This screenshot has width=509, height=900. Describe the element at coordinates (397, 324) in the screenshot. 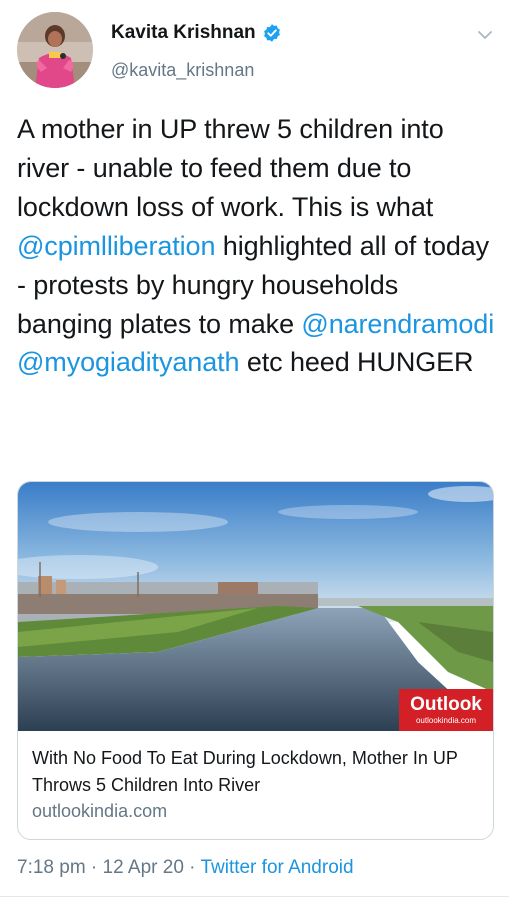

I see `mention-link: @narendramodi` at that location.